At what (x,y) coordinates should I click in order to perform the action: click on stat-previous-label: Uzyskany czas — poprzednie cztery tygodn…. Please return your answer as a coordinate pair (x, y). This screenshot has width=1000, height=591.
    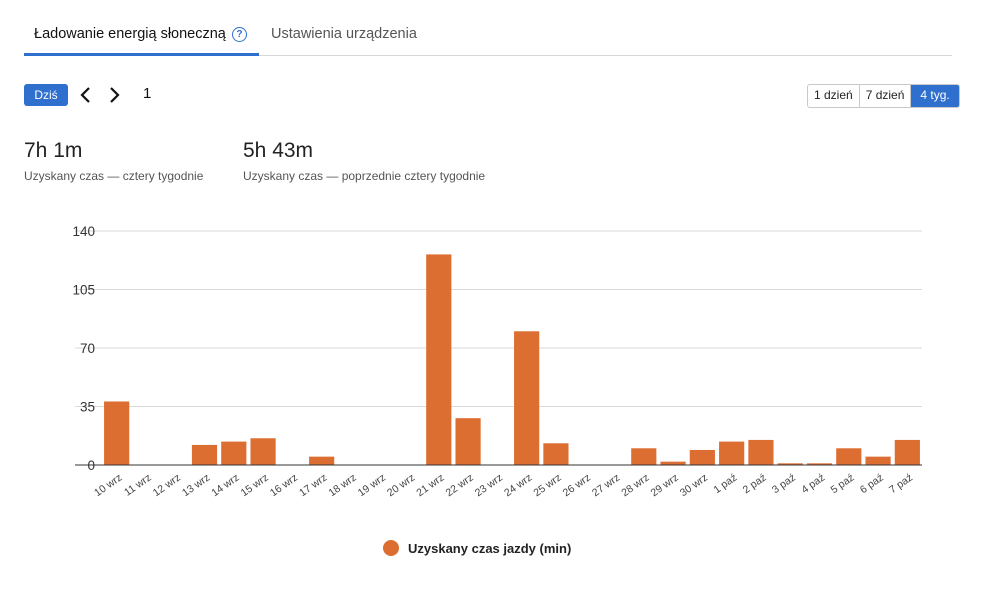
    Looking at the image, I should click on (364, 176).